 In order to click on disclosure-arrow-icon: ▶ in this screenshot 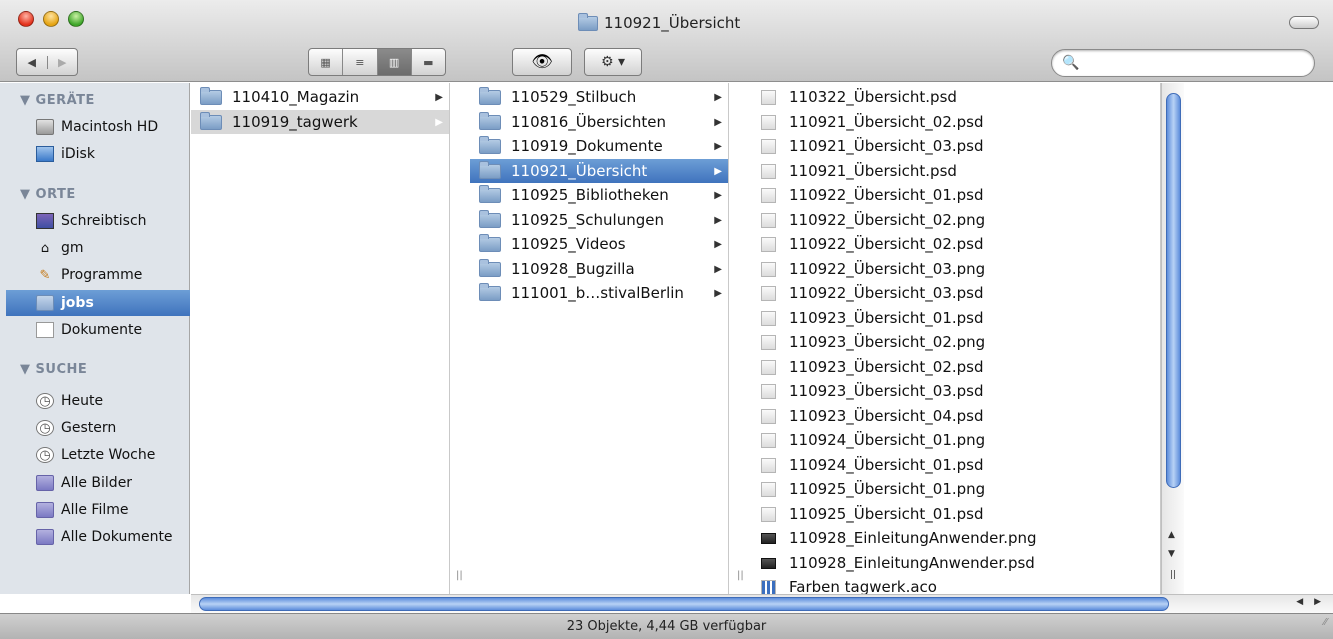, I will do `click(718, 171)`.